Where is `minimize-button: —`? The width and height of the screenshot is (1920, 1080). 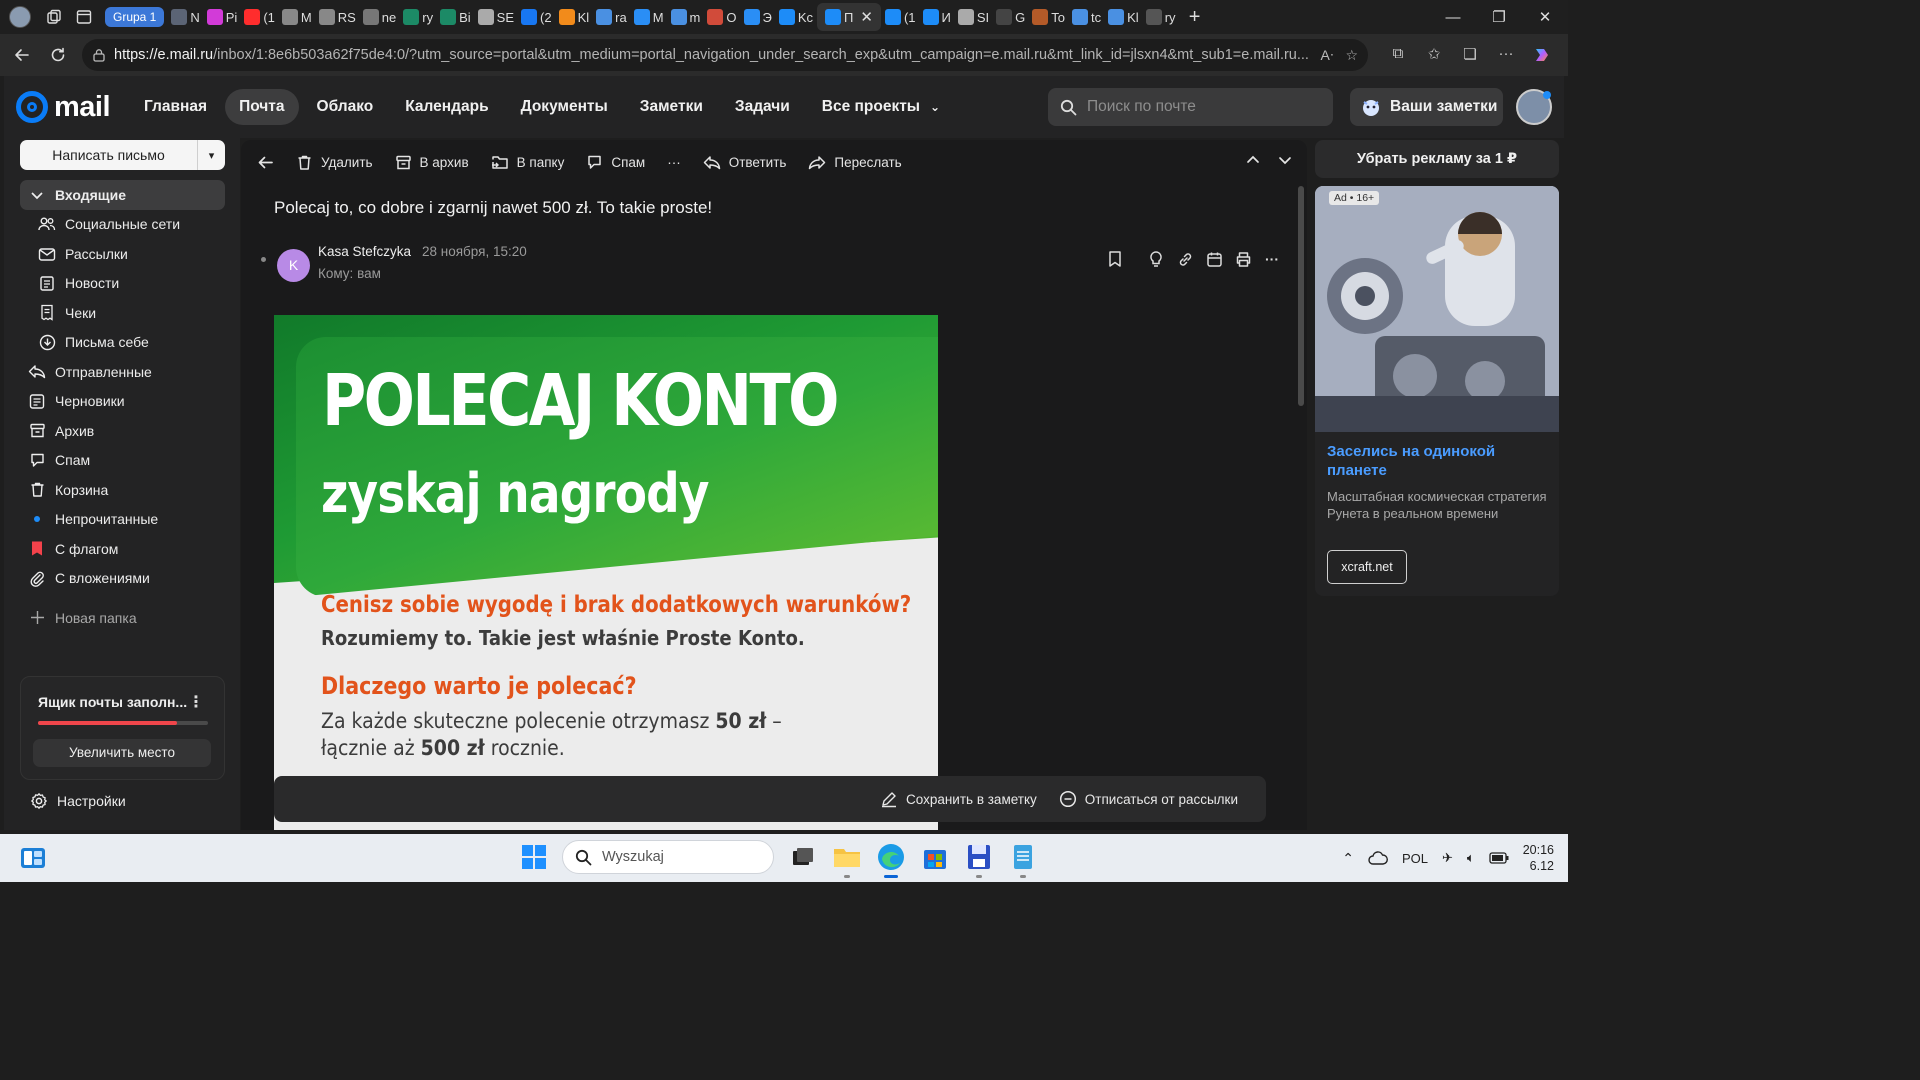 minimize-button: — is located at coordinates (1453, 17).